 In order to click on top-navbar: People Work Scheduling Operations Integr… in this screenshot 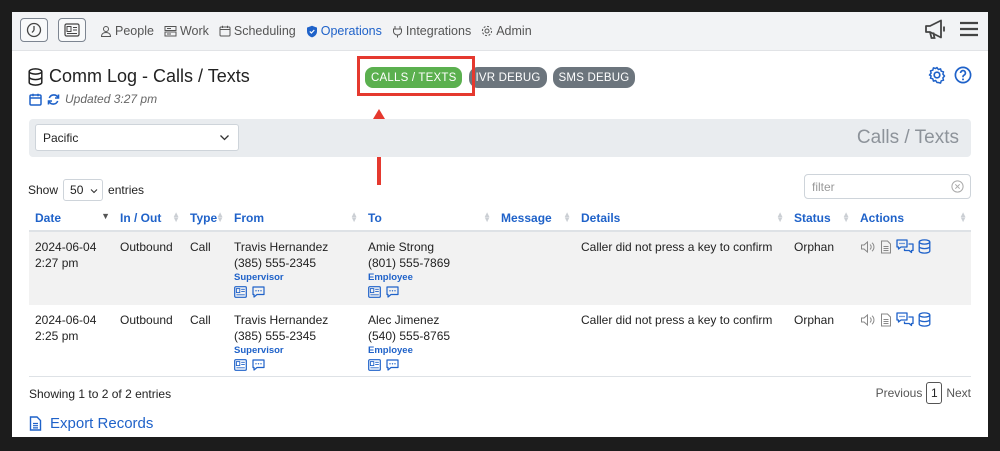, I will do `click(500, 31)`.